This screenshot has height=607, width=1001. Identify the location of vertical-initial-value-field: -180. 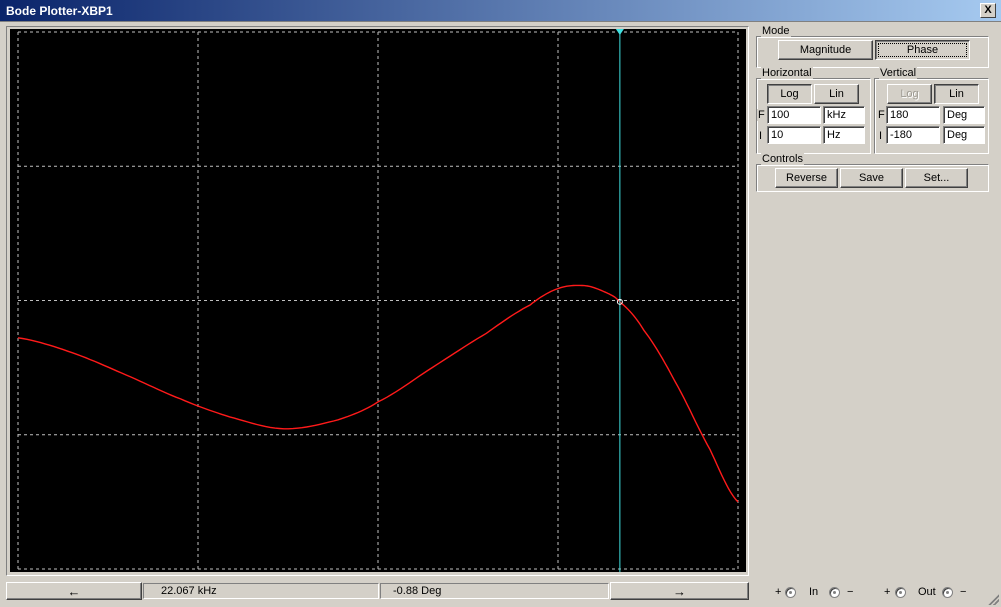
(913, 135).